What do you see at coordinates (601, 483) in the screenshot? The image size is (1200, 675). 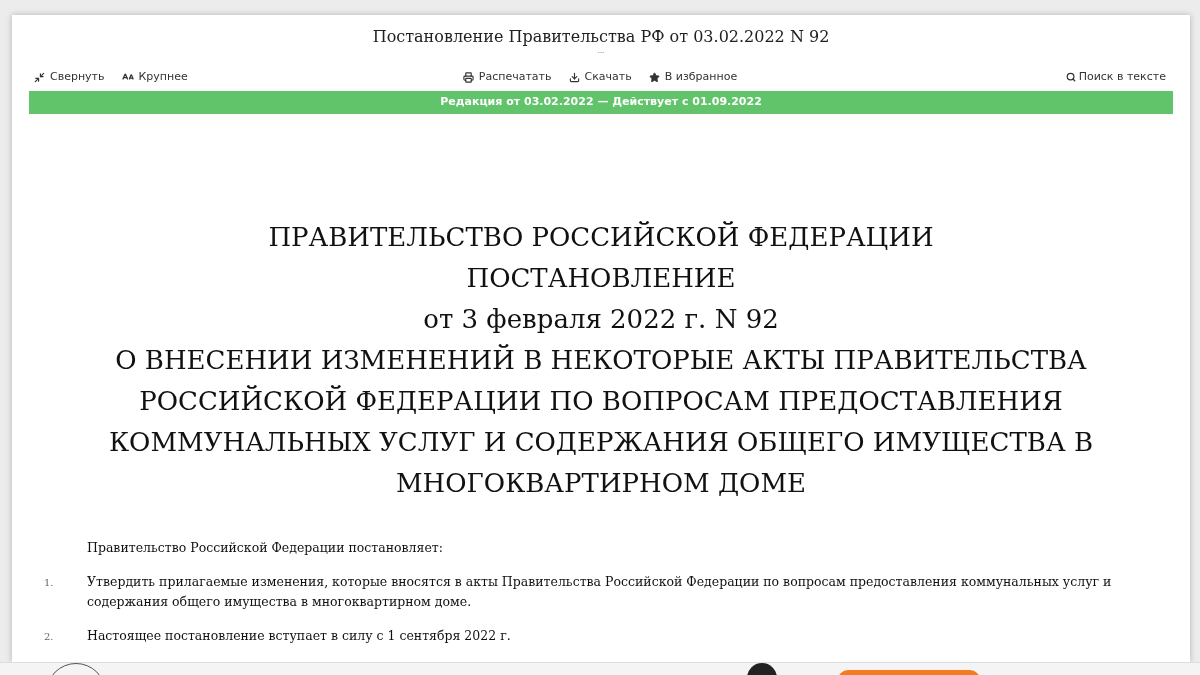 I see `heading-line: МНОГОКВАРТИРНОМ ДОМЕ` at bounding box center [601, 483].